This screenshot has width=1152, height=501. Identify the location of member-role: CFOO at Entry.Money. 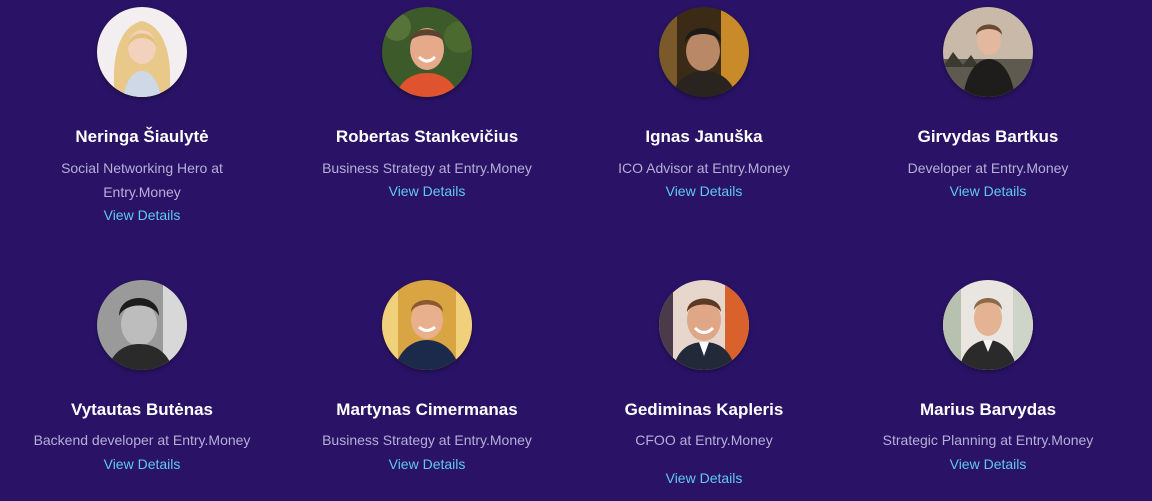
(704, 440).